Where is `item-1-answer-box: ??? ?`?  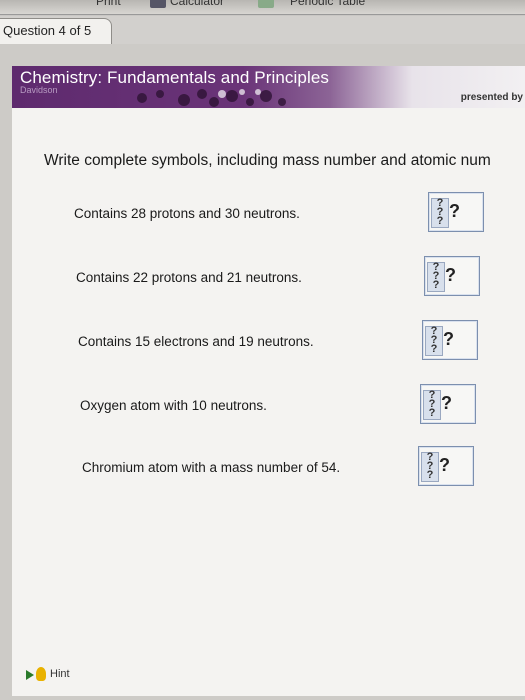
item-1-answer-box: ??? ? is located at coordinates (456, 212).